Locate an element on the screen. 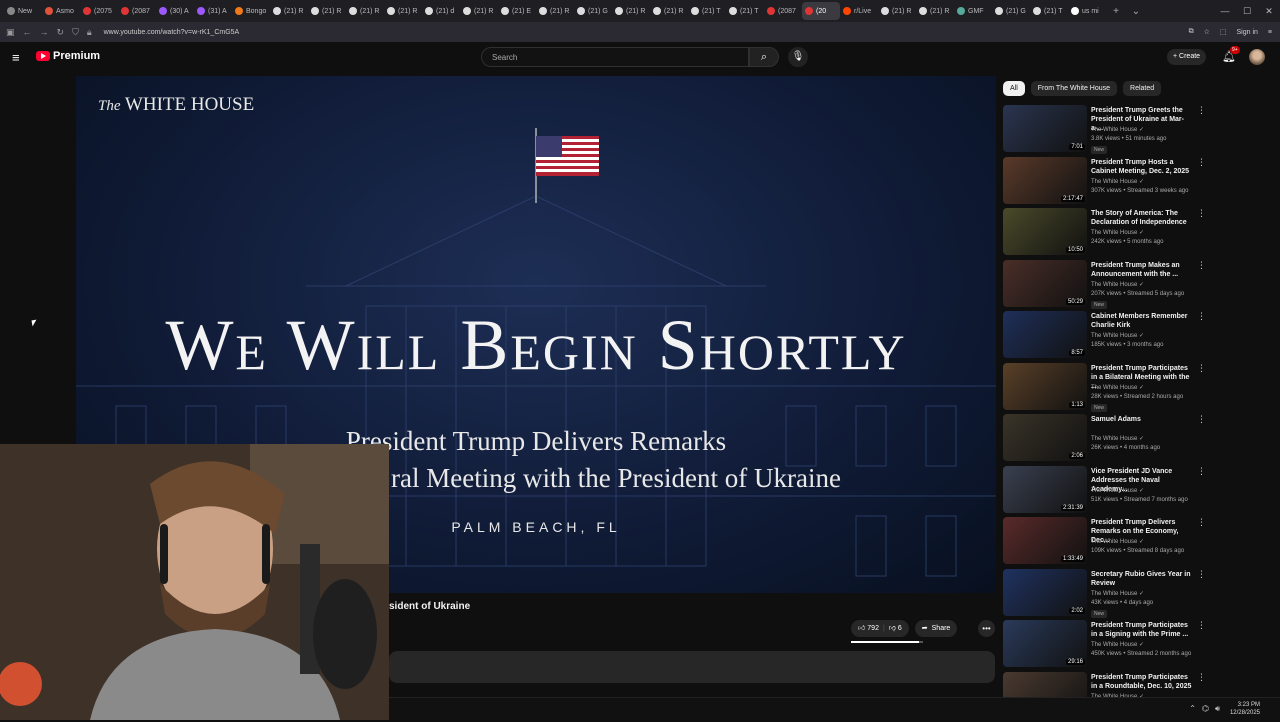 Image resolution: width=1280 pixels, height=722 pixels. create-button: + Create is located at coordinates (1187, 57).